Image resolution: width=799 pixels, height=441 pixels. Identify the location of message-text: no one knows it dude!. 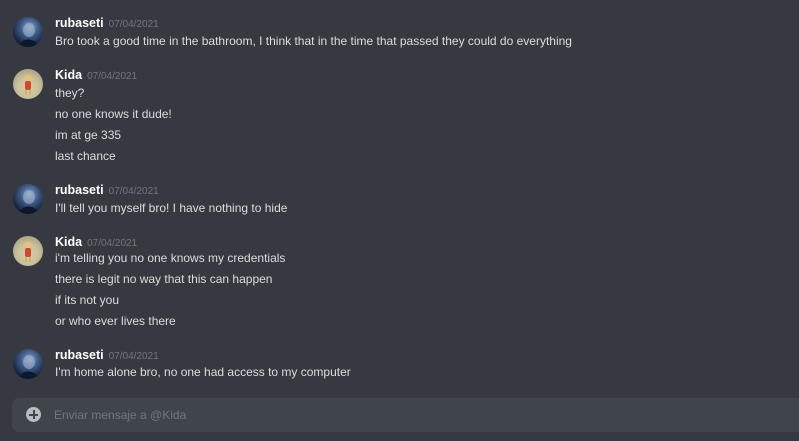
(113, 114).